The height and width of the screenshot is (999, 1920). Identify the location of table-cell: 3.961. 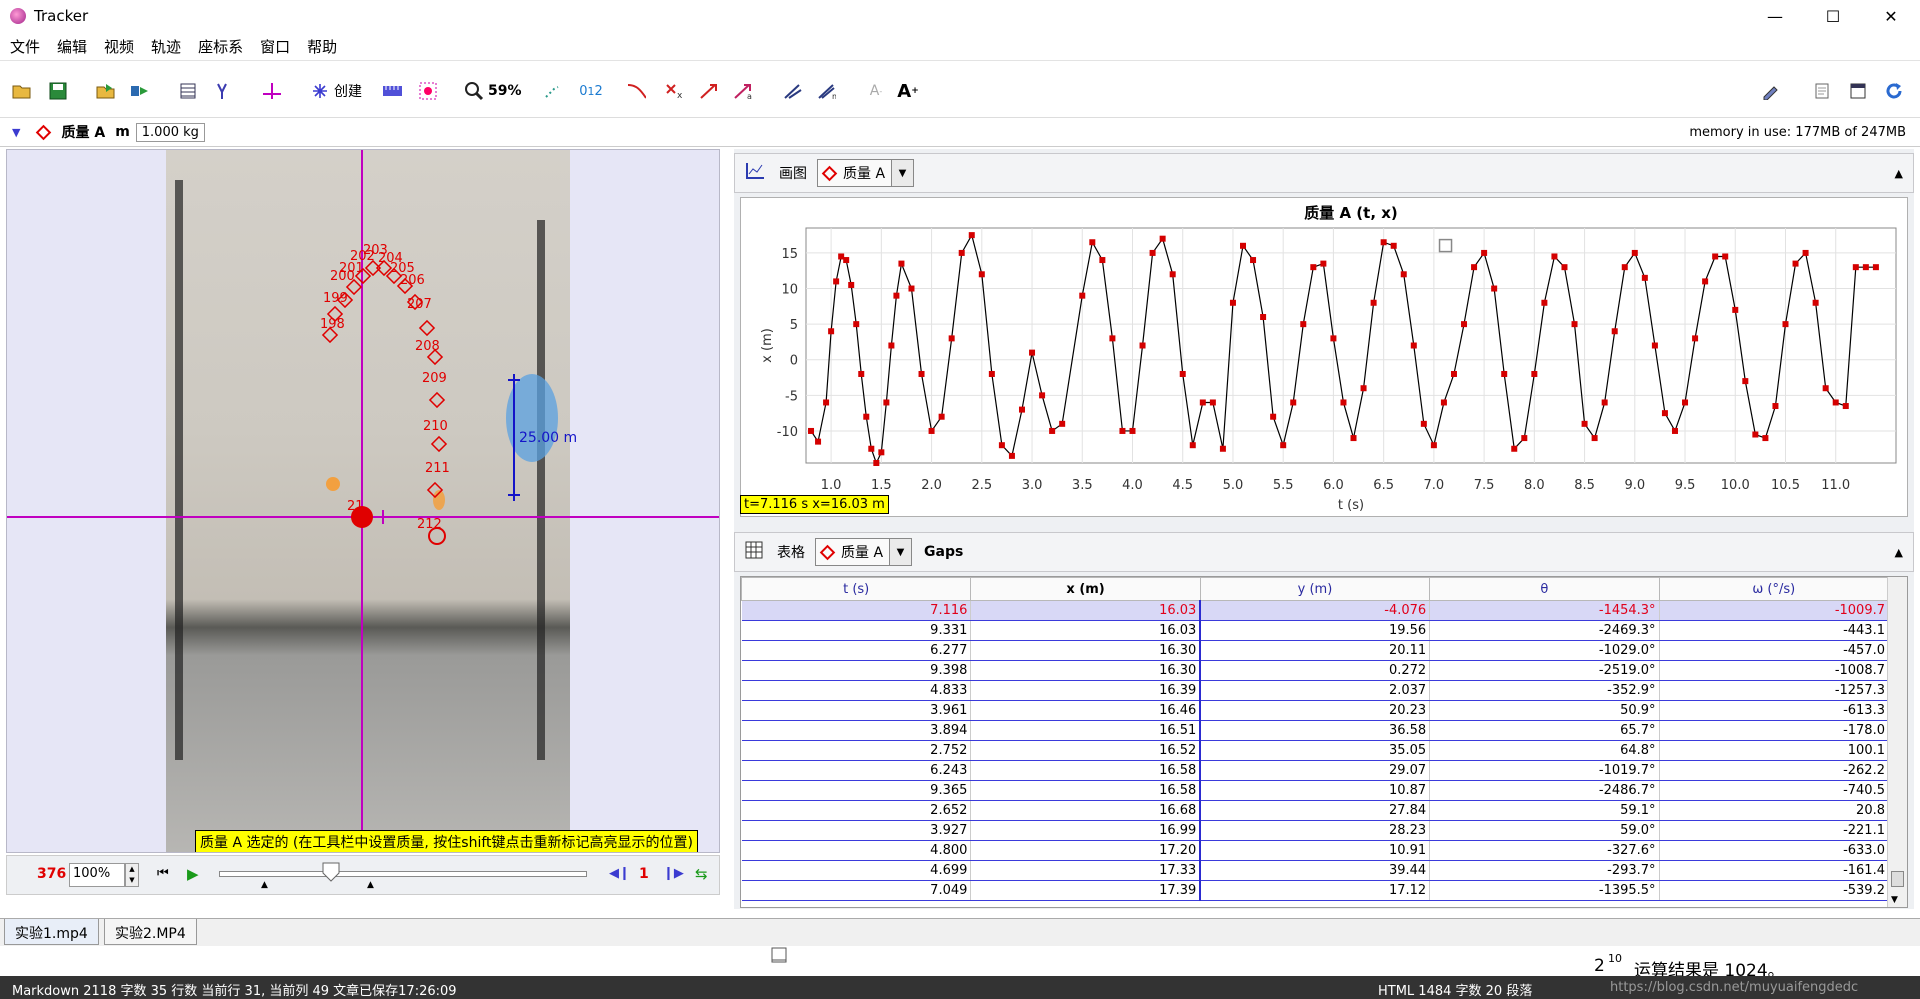
(856, 710).